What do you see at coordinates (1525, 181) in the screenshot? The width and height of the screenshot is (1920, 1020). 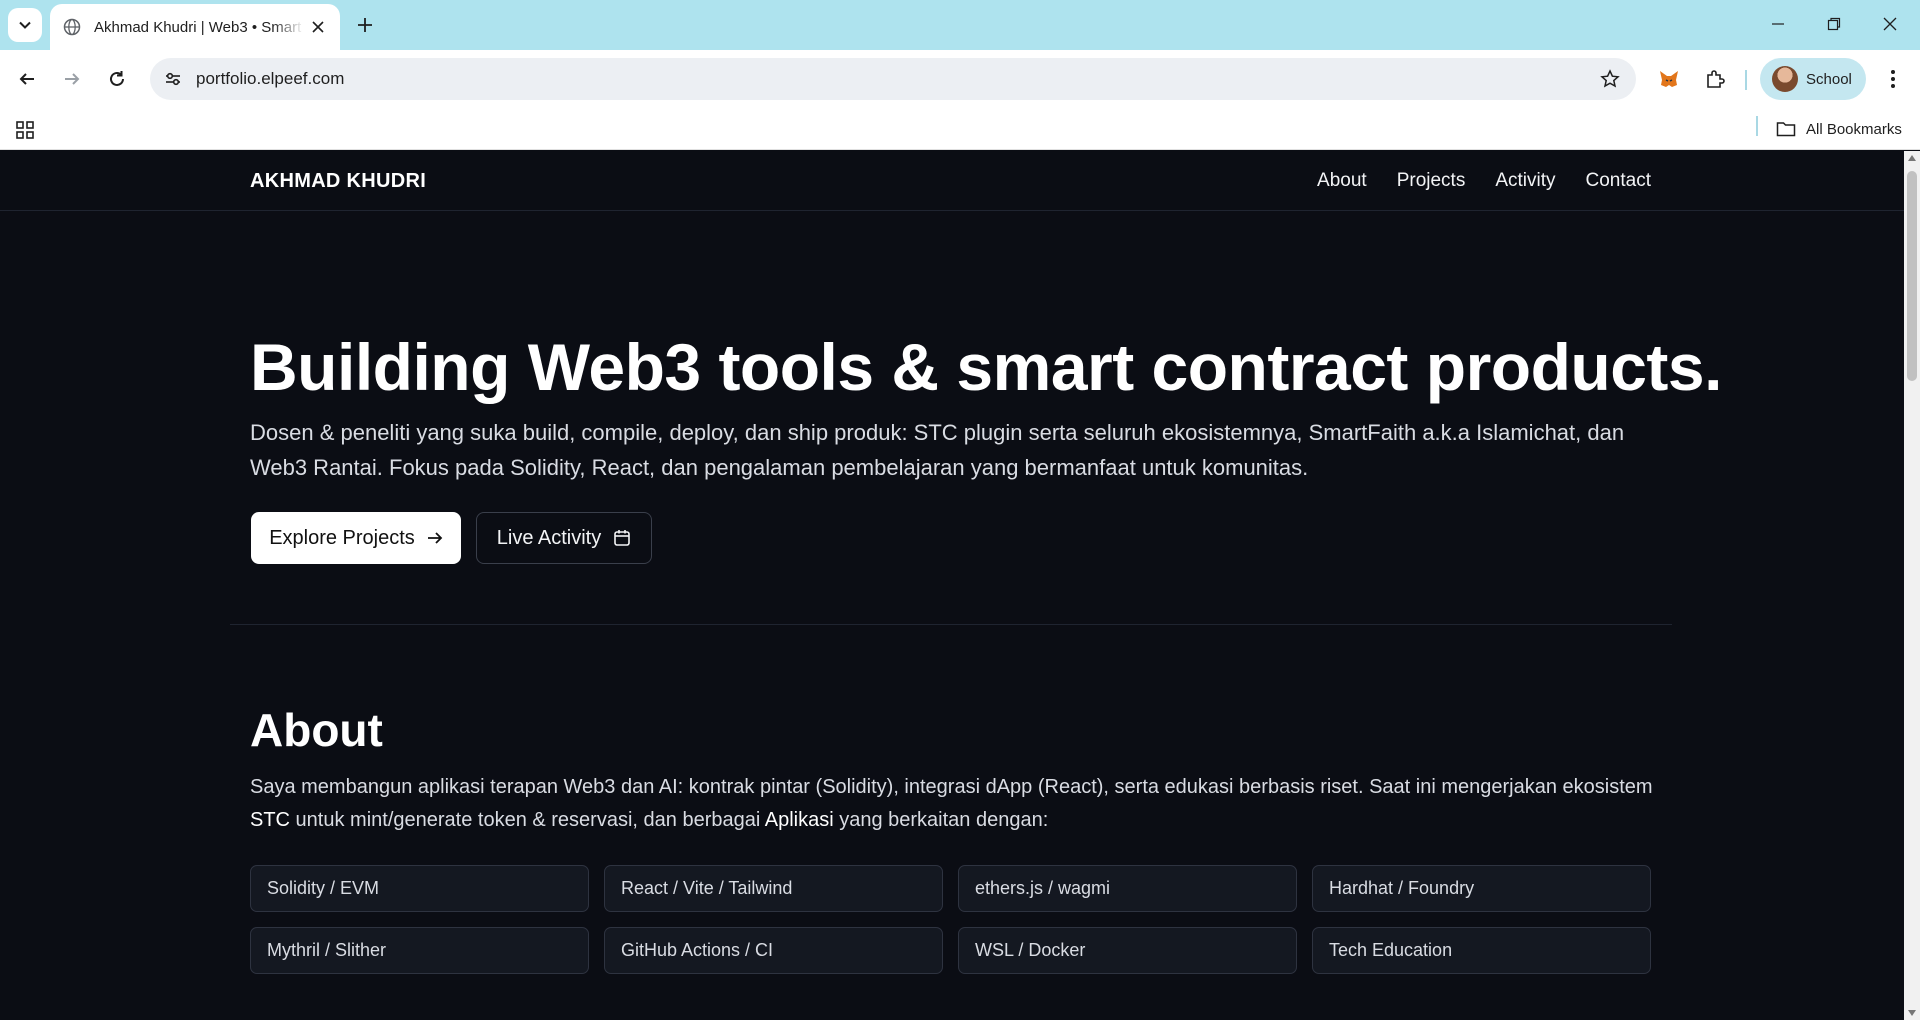 I see `nav-link-activity: Activity` at bounding box center [1525, 181].